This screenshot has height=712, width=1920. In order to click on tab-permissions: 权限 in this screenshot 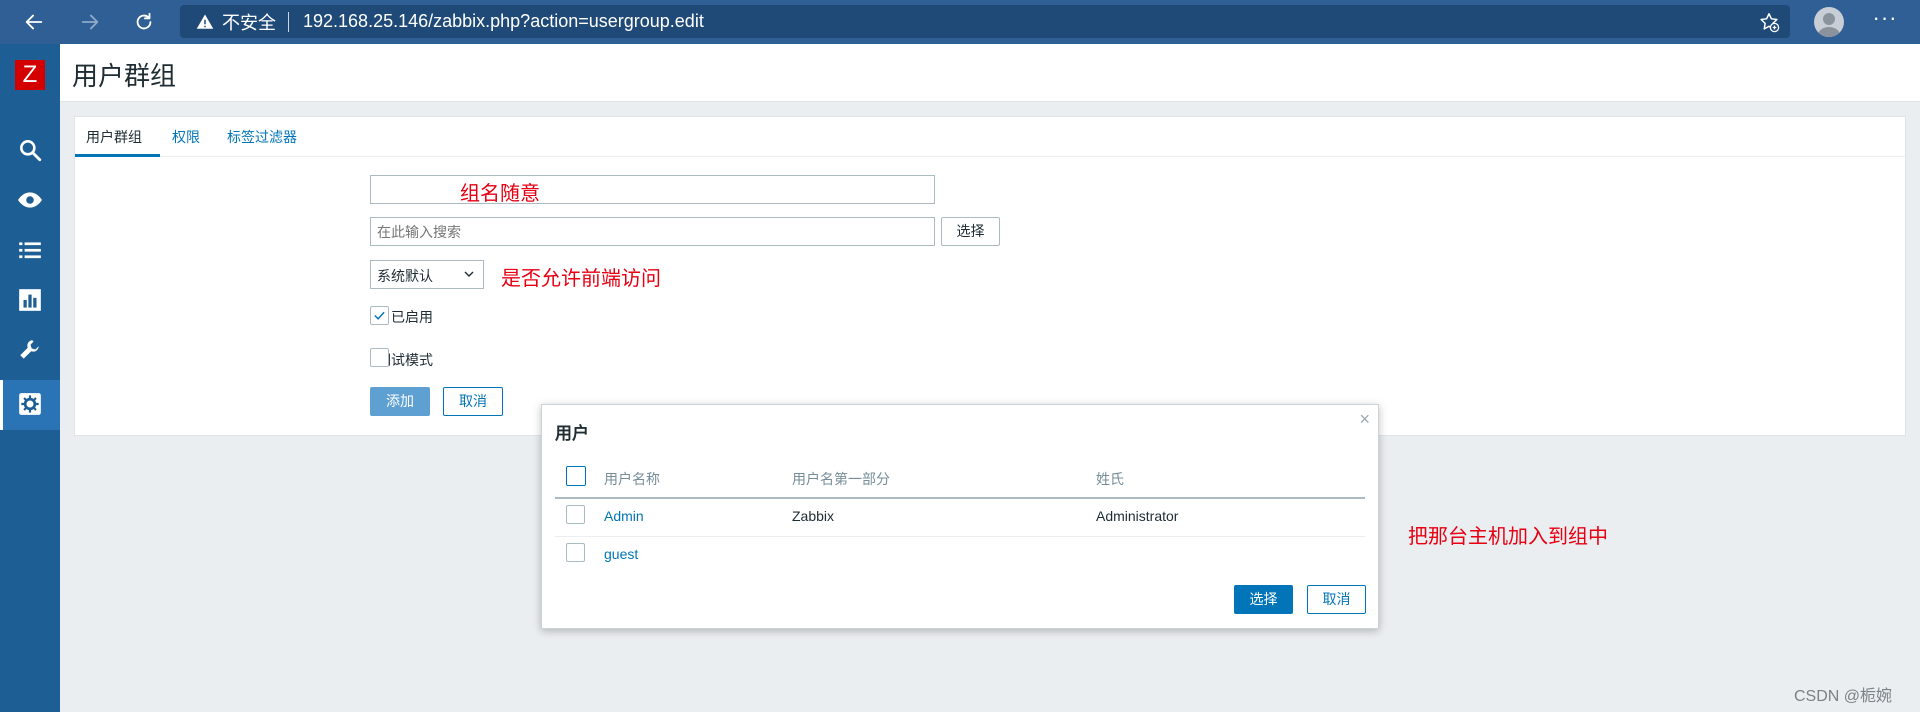, I will do `click(186, 137)`.